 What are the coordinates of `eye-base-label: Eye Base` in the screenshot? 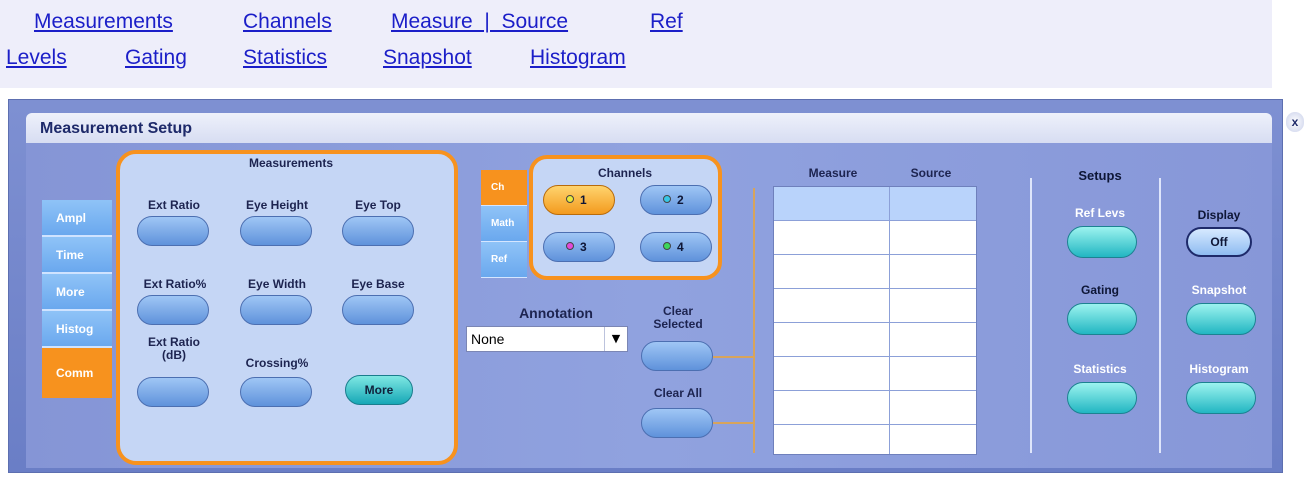 It's located at (378, 284).